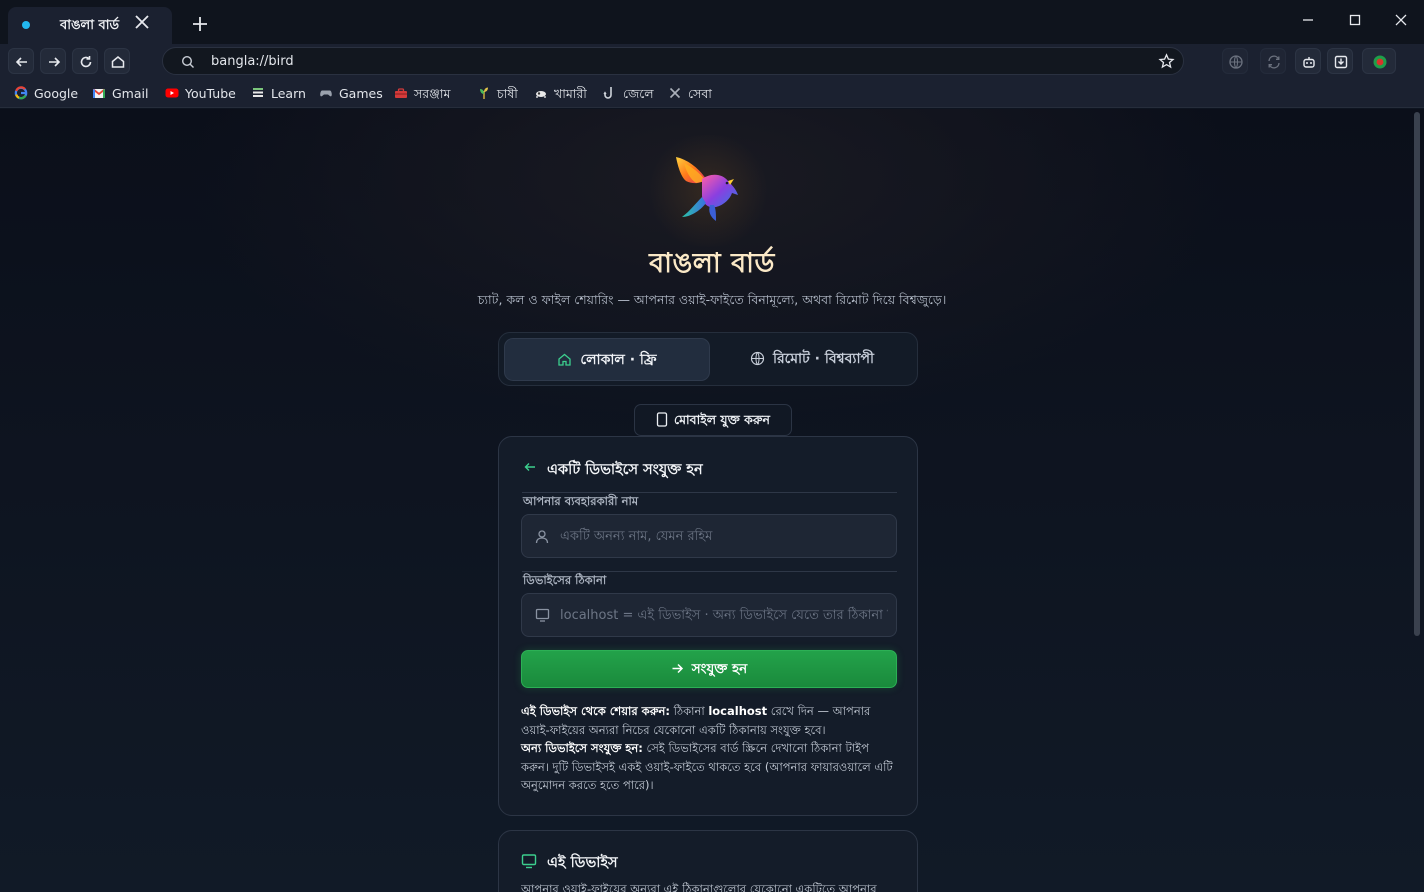  What do you see at coordinates (326, 93) in the screenshot?
I see `gamepad-icon` at bounding box center [326, 93].